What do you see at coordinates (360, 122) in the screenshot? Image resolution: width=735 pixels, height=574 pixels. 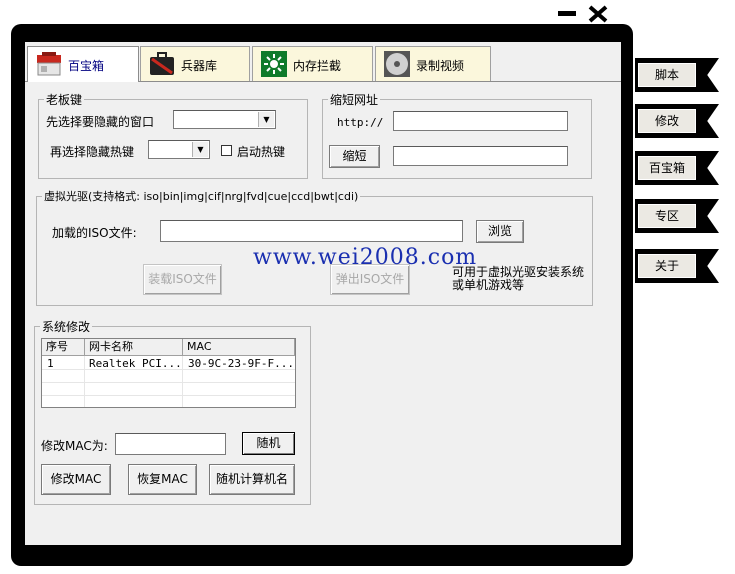 I see `http-prefix-label: http://` at bounding box center [360, 122].